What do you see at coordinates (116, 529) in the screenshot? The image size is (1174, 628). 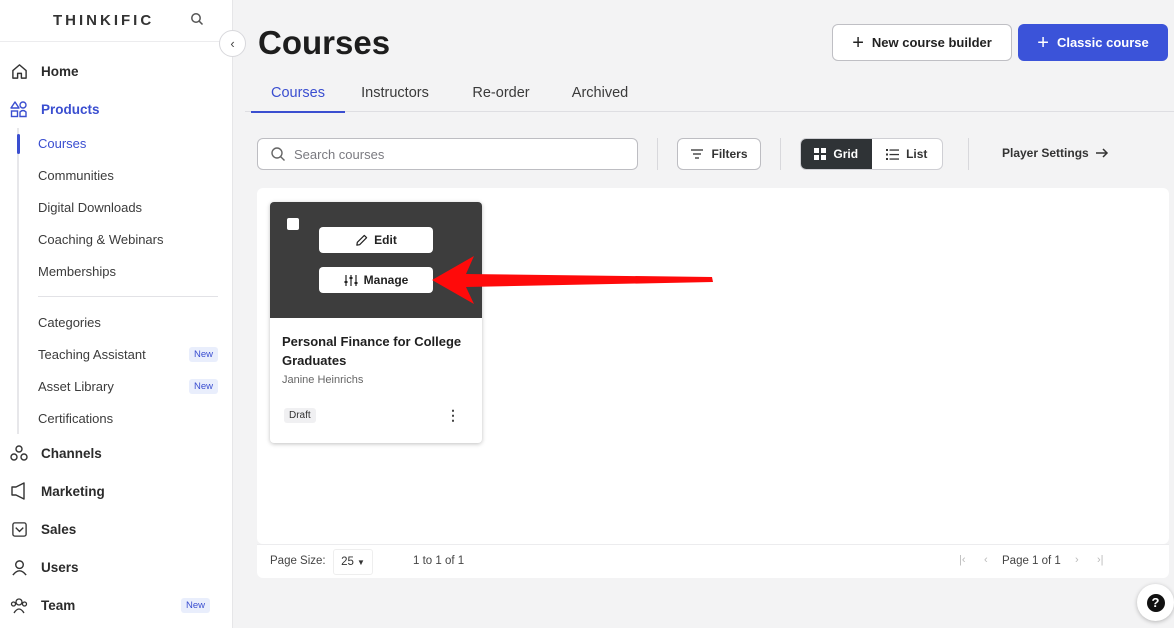 I see `sidebar-item-sales: Sales` at bounding box center [116, 529].